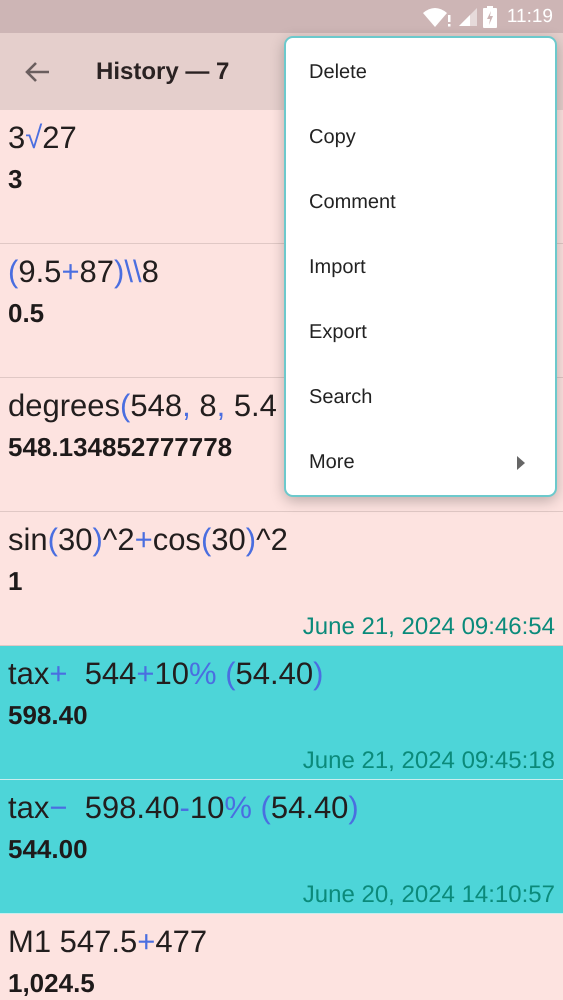 The height and width of the screenshot is (1000, 563). What do you see at coordinates (428, 627) in the screenshot?
I see `timestamp-text: June 21, 2024 09:46:54` at bounding box center [428, 627].